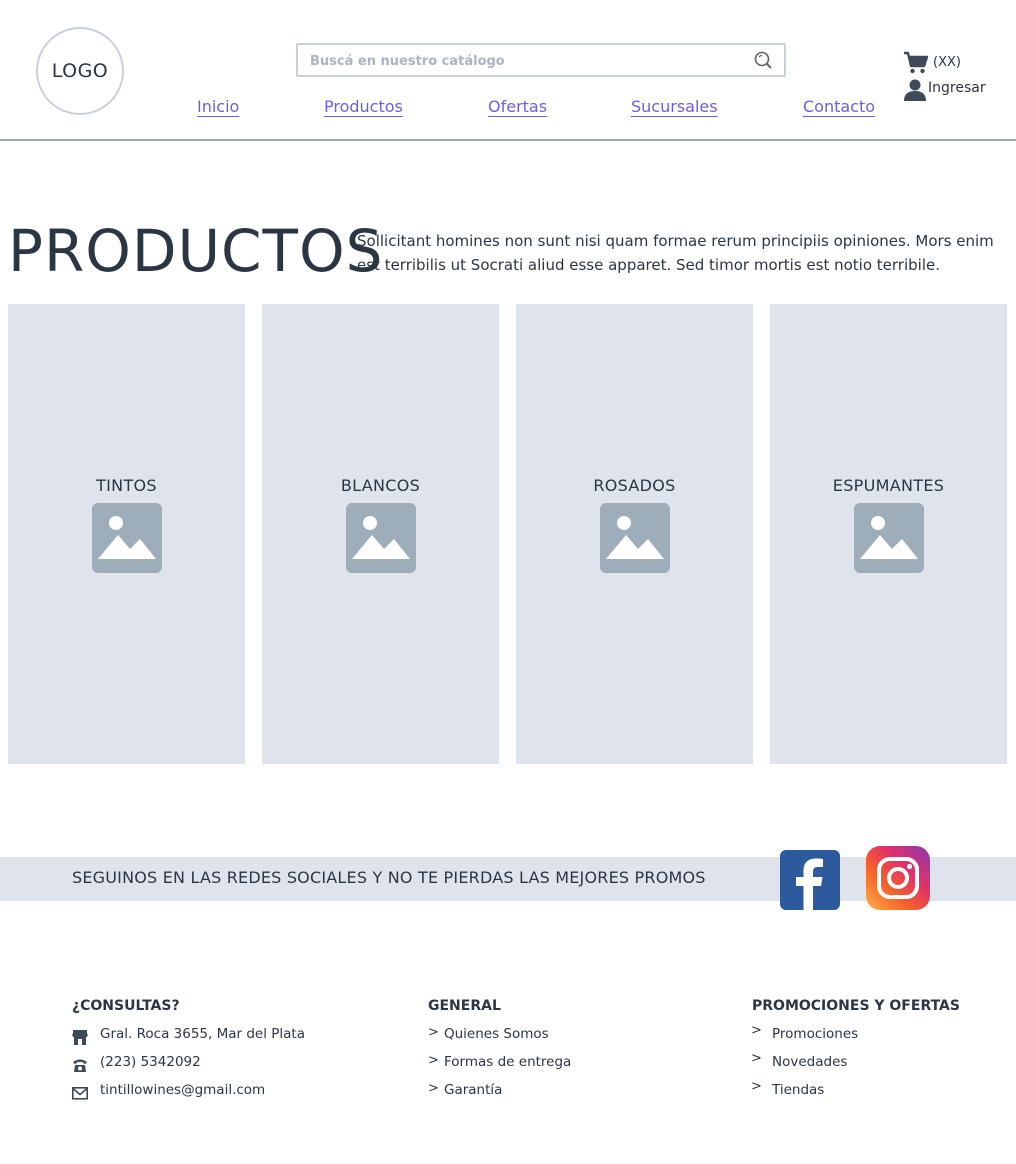  What do you see at coordinates (809, 1062) in the screenshot?
I see `footer-link-novedades: Novedades` at bounding box center [809, 1062].